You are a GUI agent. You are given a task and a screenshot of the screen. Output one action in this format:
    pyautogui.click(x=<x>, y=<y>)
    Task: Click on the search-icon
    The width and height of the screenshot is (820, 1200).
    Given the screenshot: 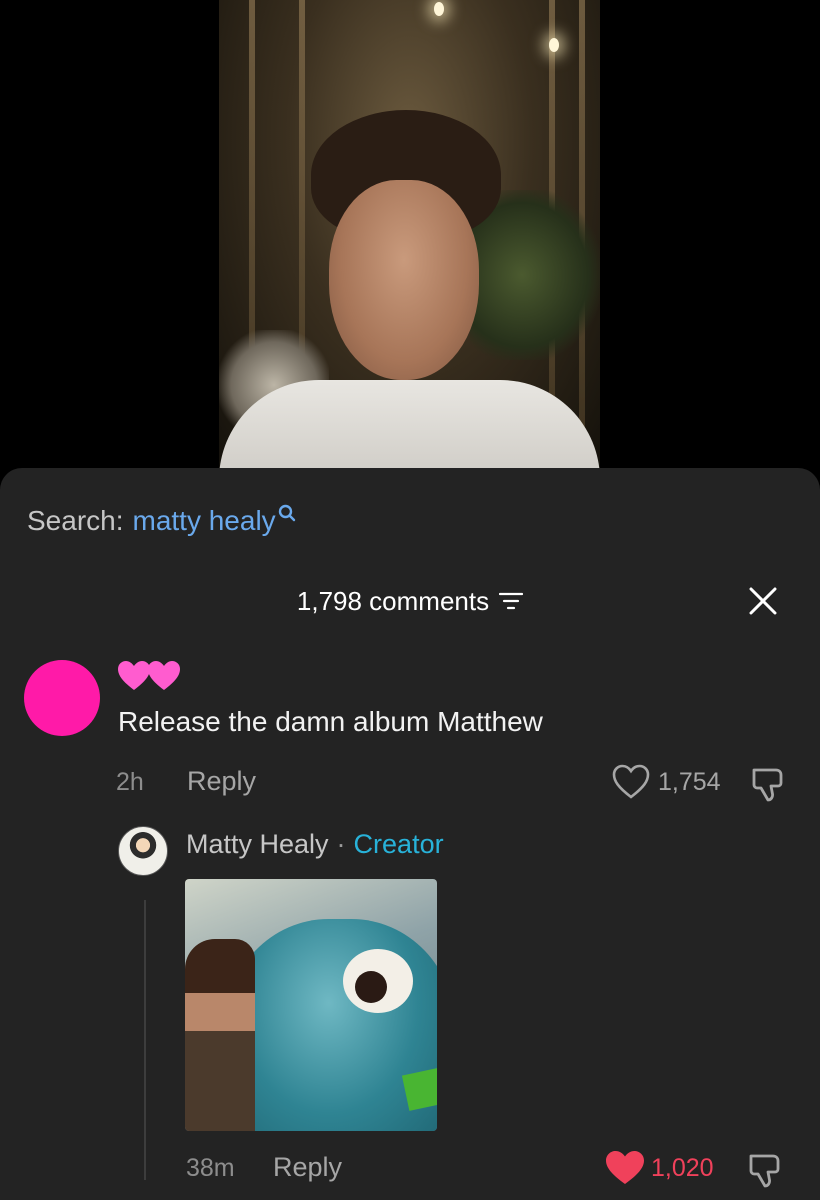 What is the action you would take?
    pyautogui.click(x=287, y=515)
    